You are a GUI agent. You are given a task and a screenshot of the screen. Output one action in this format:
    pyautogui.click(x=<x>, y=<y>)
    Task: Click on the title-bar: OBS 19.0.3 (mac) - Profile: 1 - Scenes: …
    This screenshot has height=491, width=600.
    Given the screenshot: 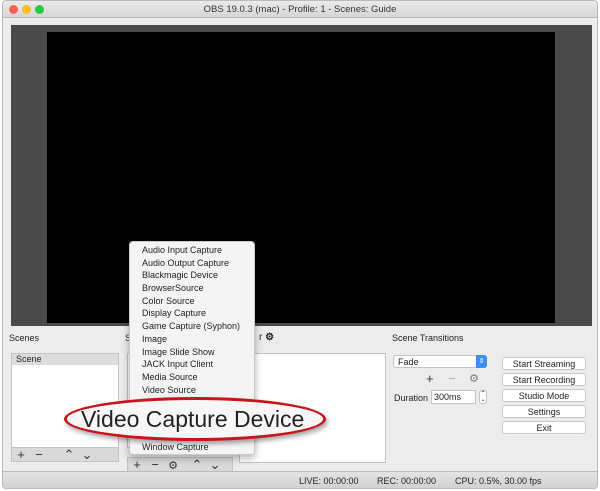 What is the action you would take?
    pyautogui.click(x=300, y=9)
    